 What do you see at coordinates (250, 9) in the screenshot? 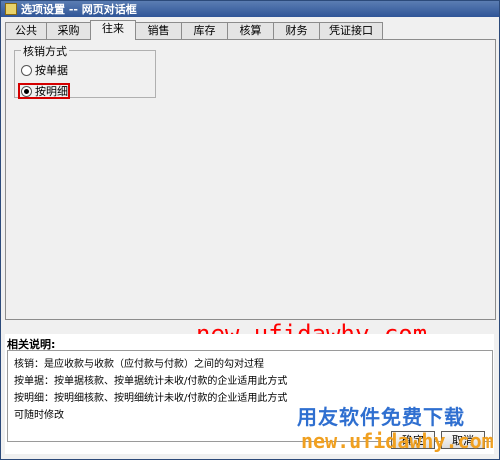
I see `title-bar: 选项设置 -- 网页对话框` at bounding box center [250, 9].